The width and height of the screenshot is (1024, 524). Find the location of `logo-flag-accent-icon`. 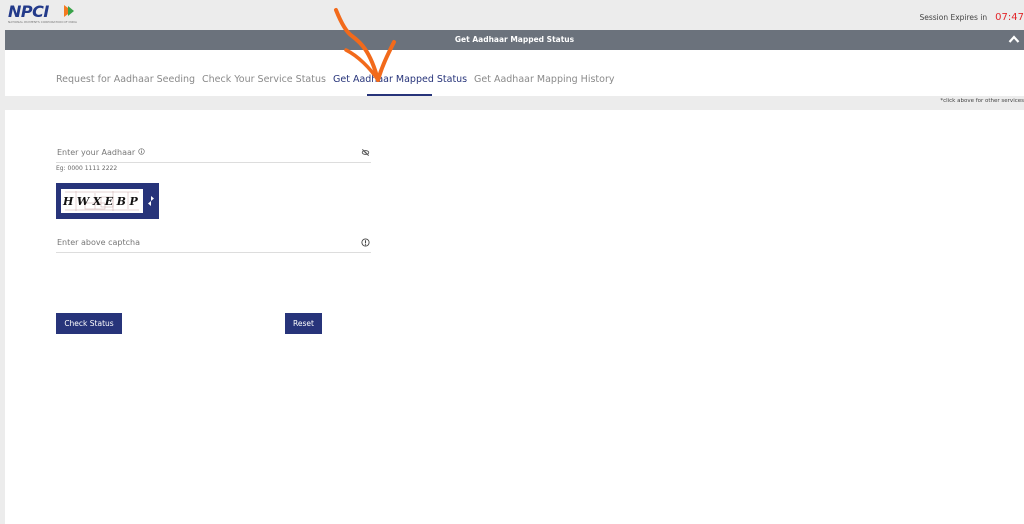

logo-flag-accent-icon is located at coordinates (71, 11).